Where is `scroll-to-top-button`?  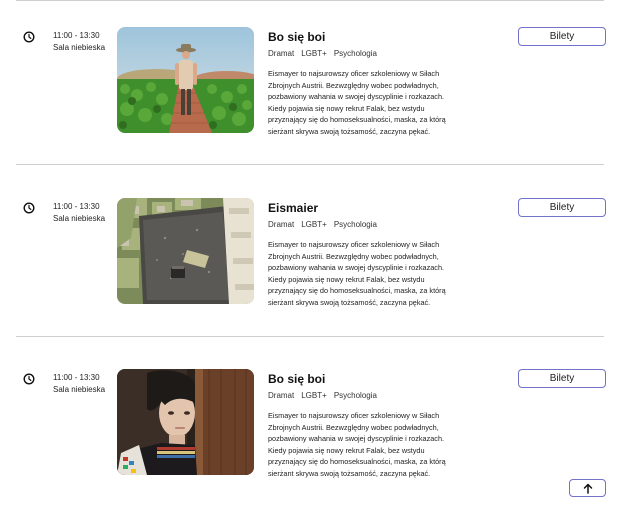 scroll-to-top-button is located at coordinates (587, 488).